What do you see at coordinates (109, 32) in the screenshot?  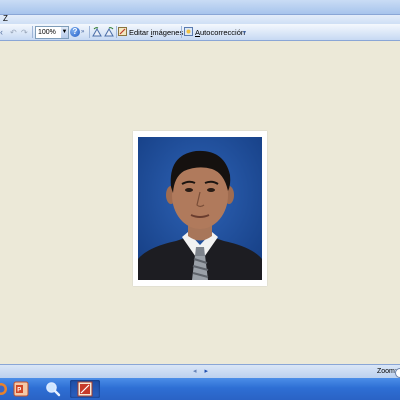 I see `rotate-right-icon` at bounding box center [109, 32].